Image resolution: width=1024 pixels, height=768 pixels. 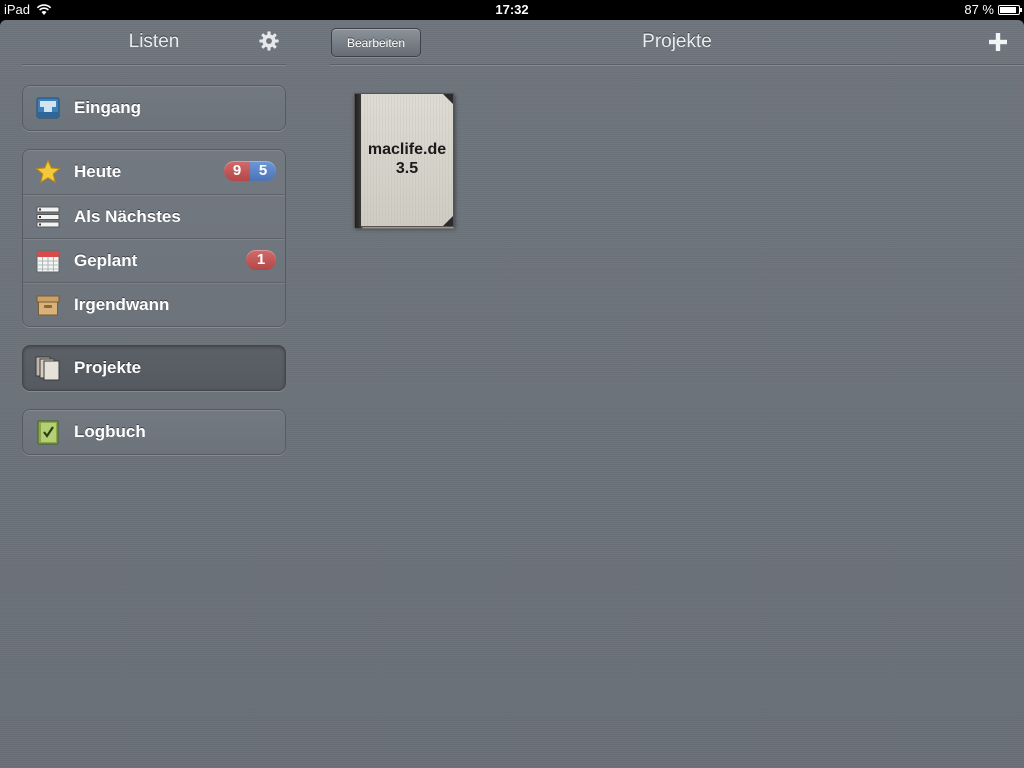 What do you see at coordinates (48, 217) in the screenshot?
I see `list-icon` at bounding box center [48, 217].